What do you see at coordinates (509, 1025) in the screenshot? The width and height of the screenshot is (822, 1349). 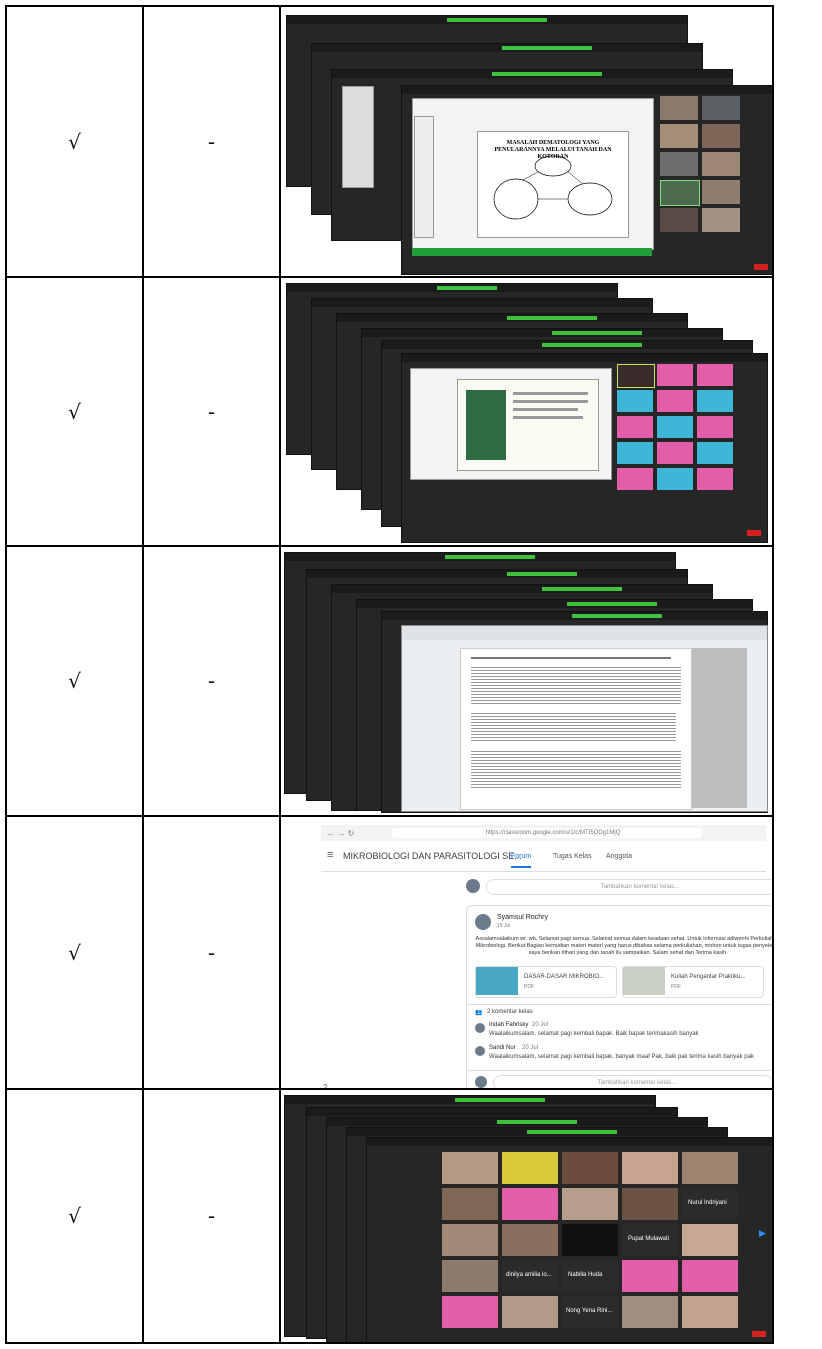 I see `comment-author: Indah Fahrisky` at bounding box center [509, 1025].